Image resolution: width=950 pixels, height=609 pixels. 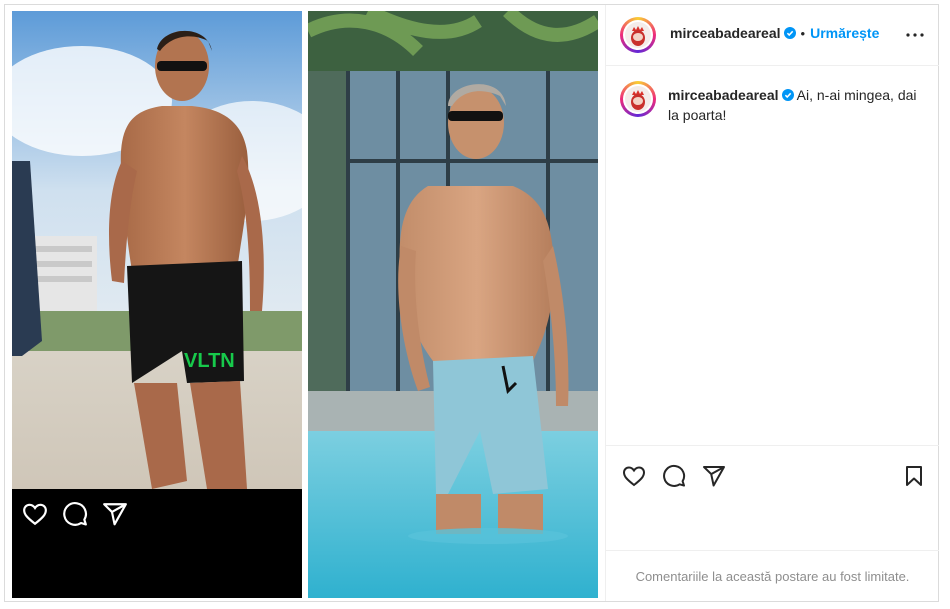 I want to click on header-meta: mirceabadeareal • Urmărește, so click(x=774, y=33).